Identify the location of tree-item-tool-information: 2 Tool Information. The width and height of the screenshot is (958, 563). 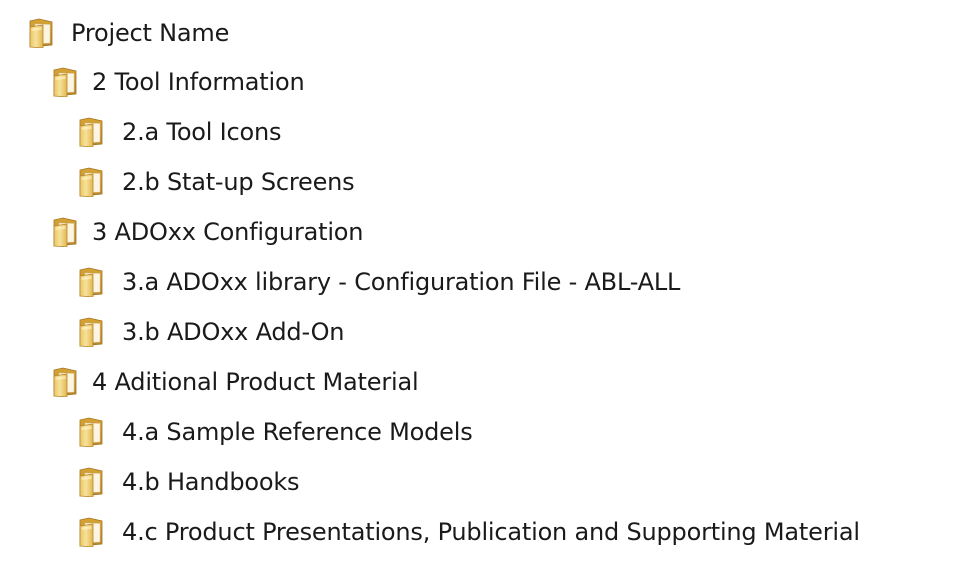
(152, 82).